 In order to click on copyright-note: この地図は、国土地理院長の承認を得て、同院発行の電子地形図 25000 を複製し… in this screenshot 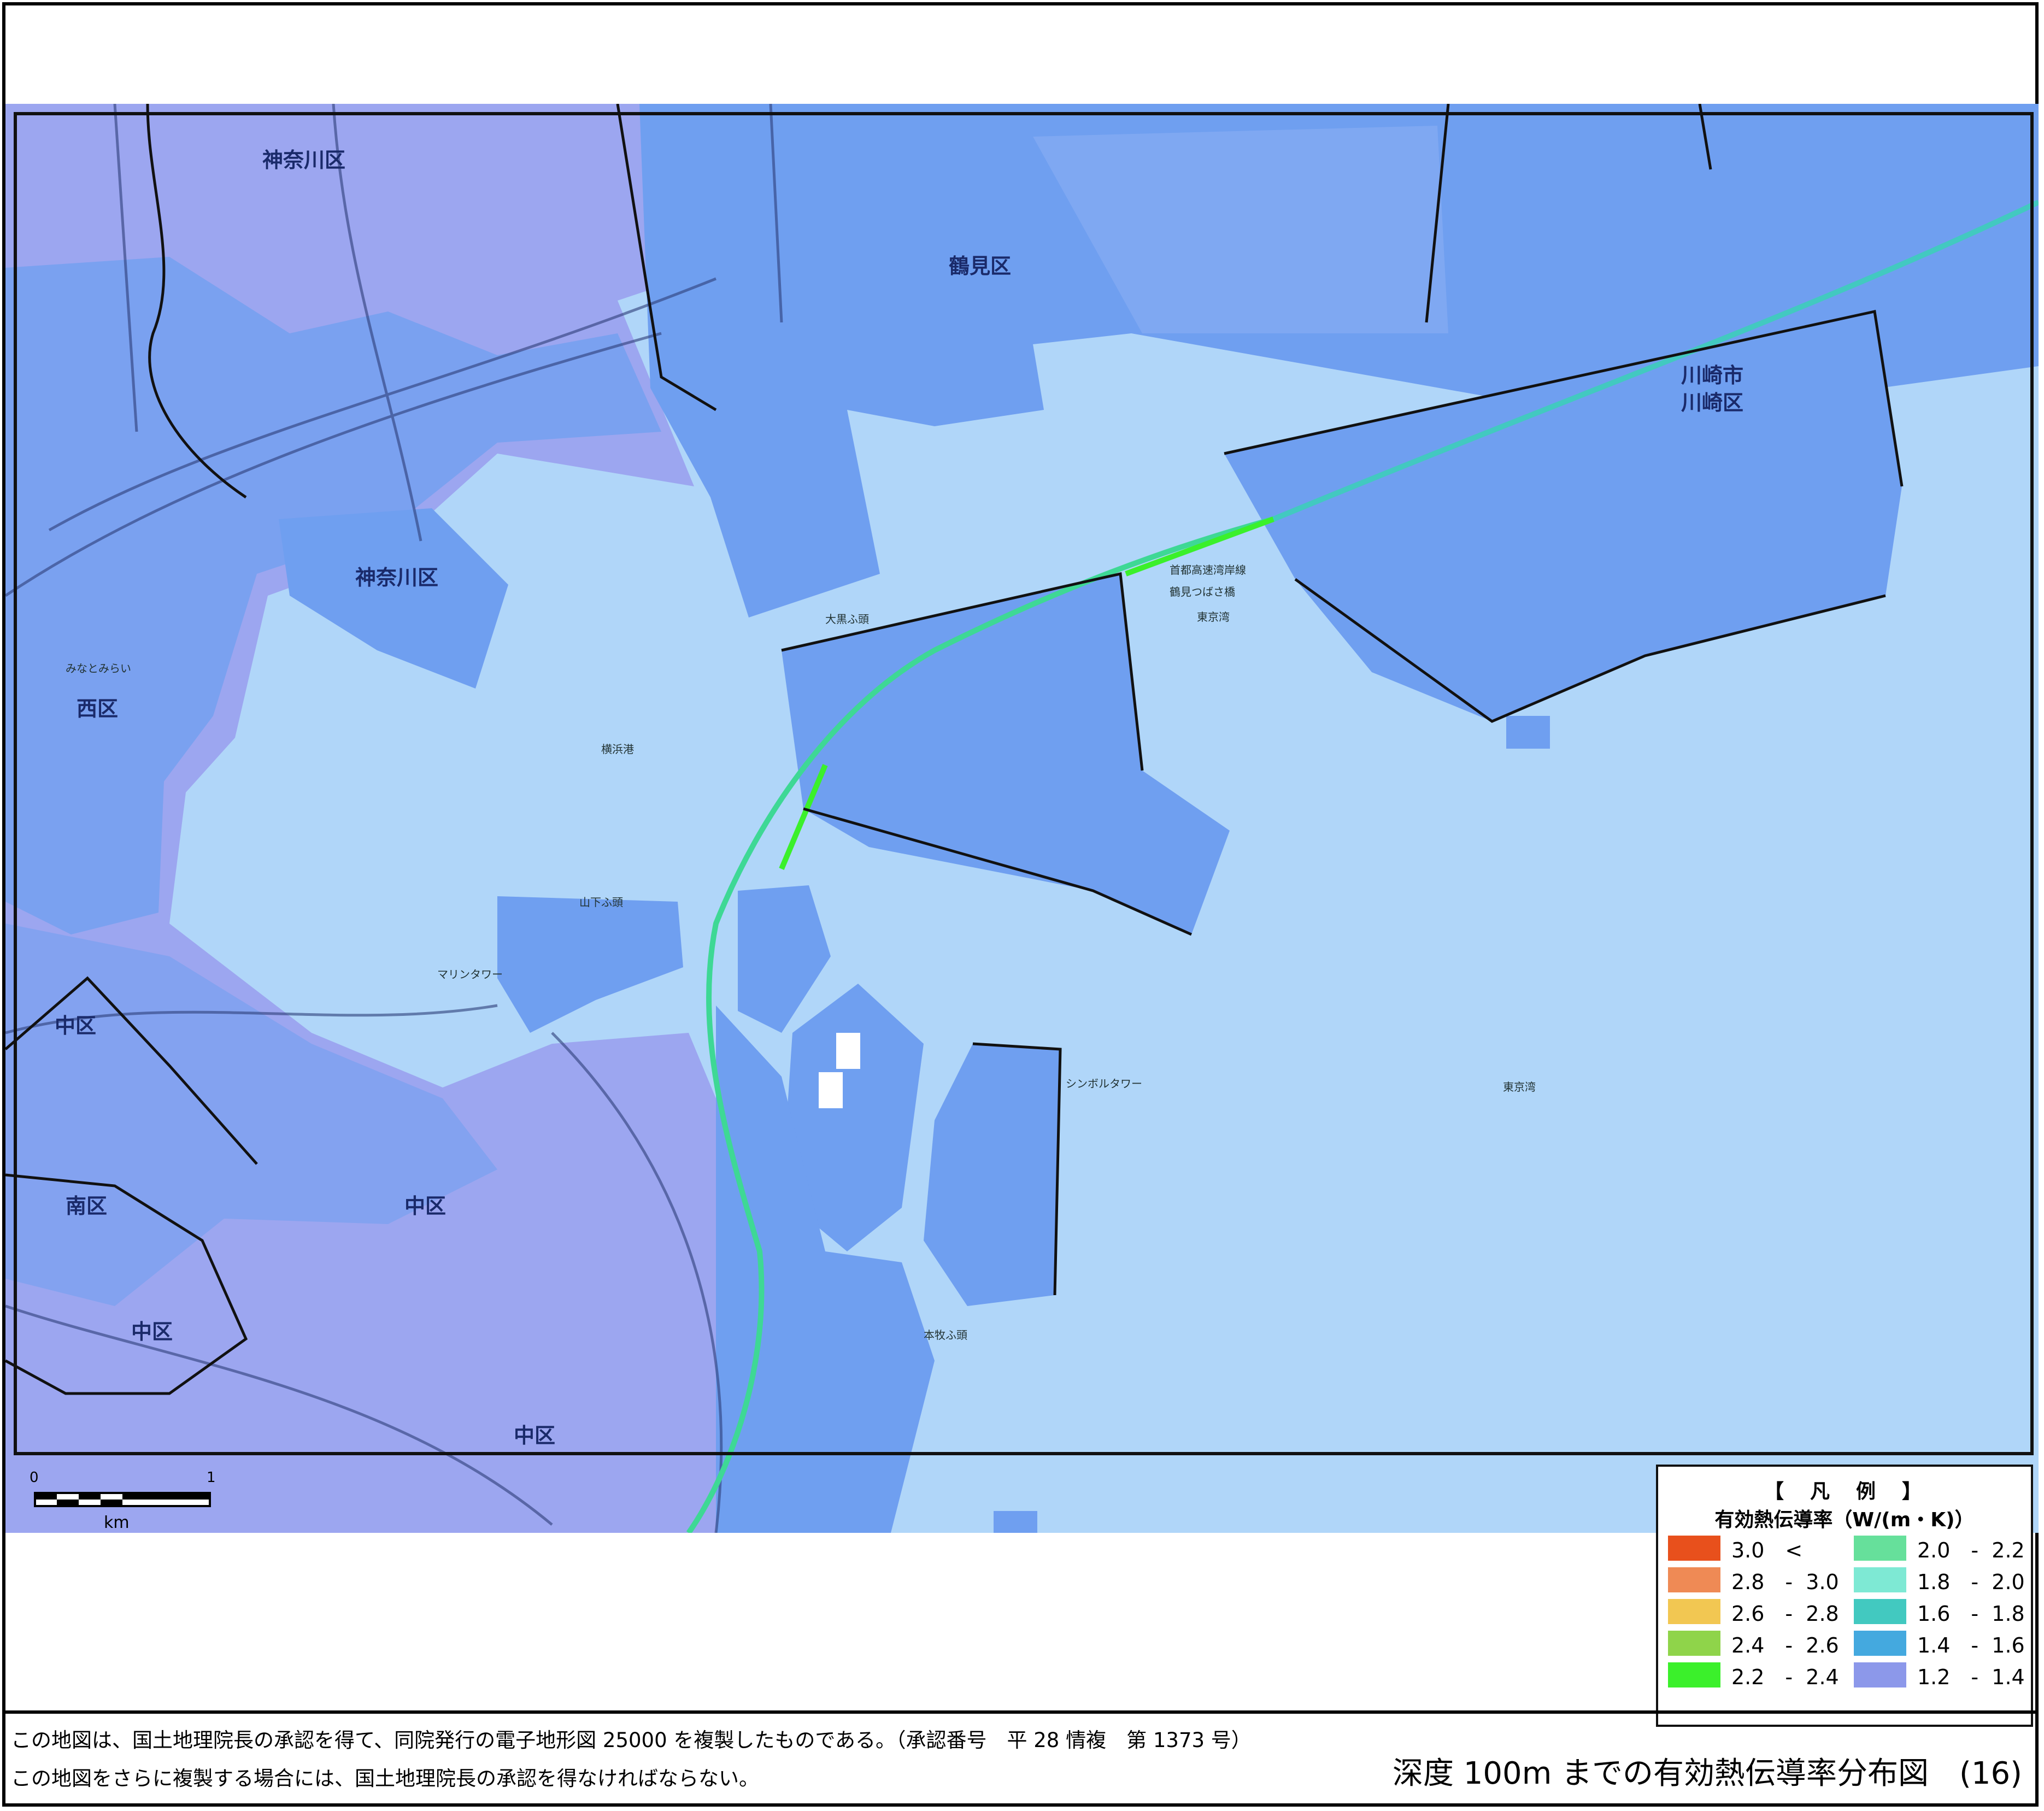, I will do `click(631, 1740)`.